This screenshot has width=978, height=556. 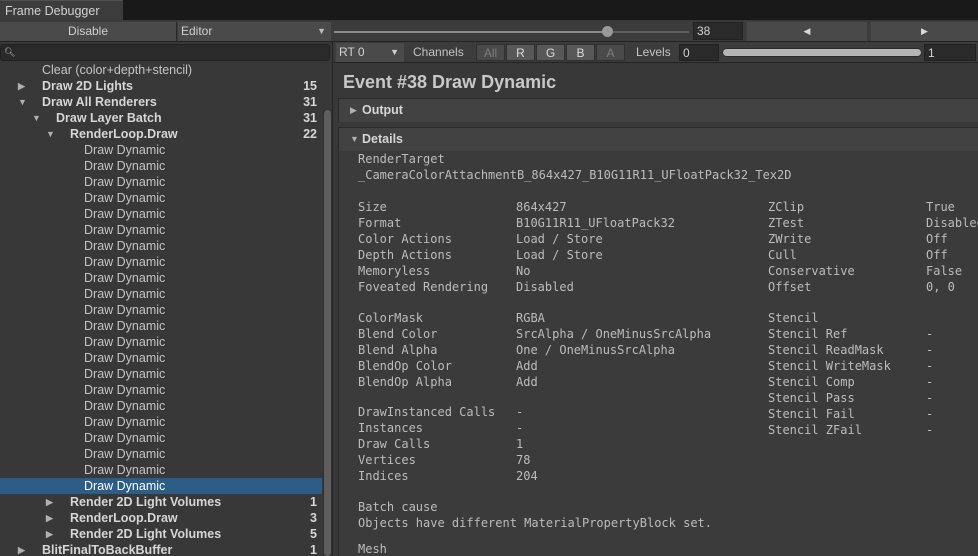 I want to click on target-dropdown: Editor ▼, so click(x=254, y=31).